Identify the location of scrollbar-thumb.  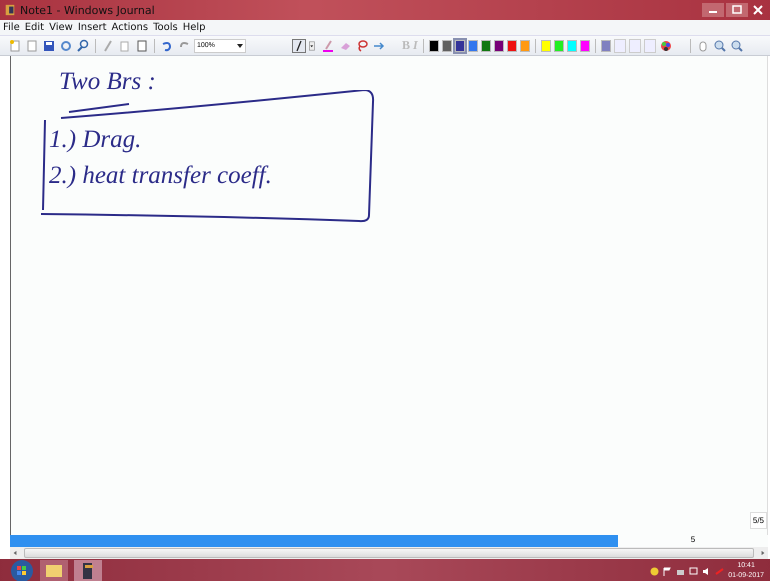
(389, 553).